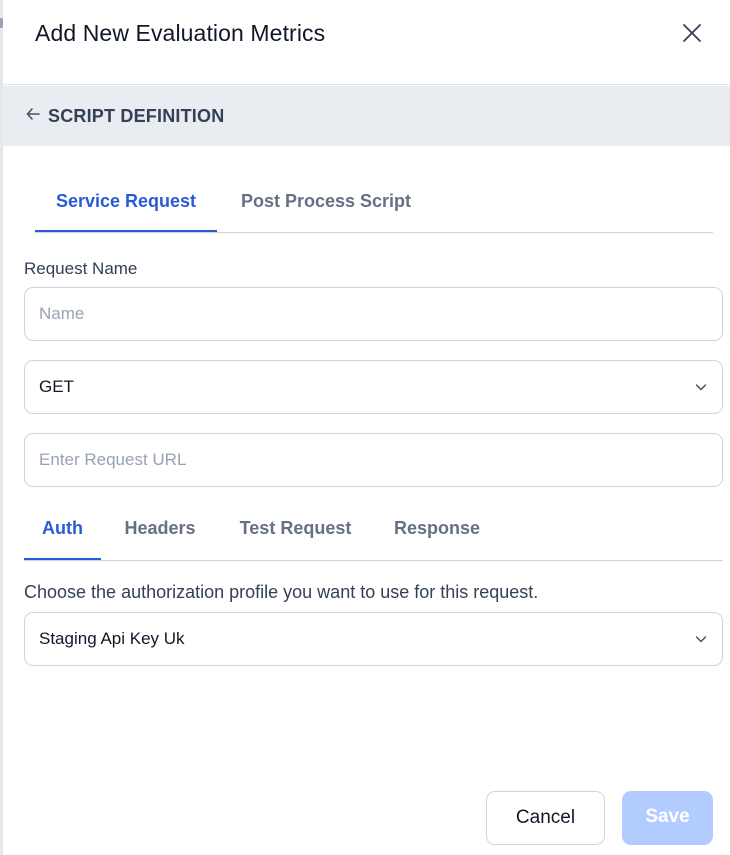  I want to click on tab-service-request: Service Request, so click(126, 205).